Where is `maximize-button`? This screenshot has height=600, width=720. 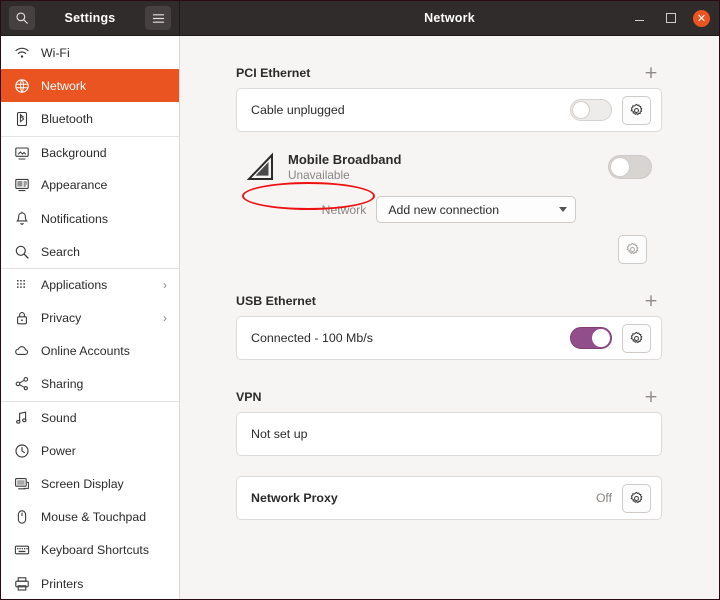
maximize-button is located at coordinates (670, 18).